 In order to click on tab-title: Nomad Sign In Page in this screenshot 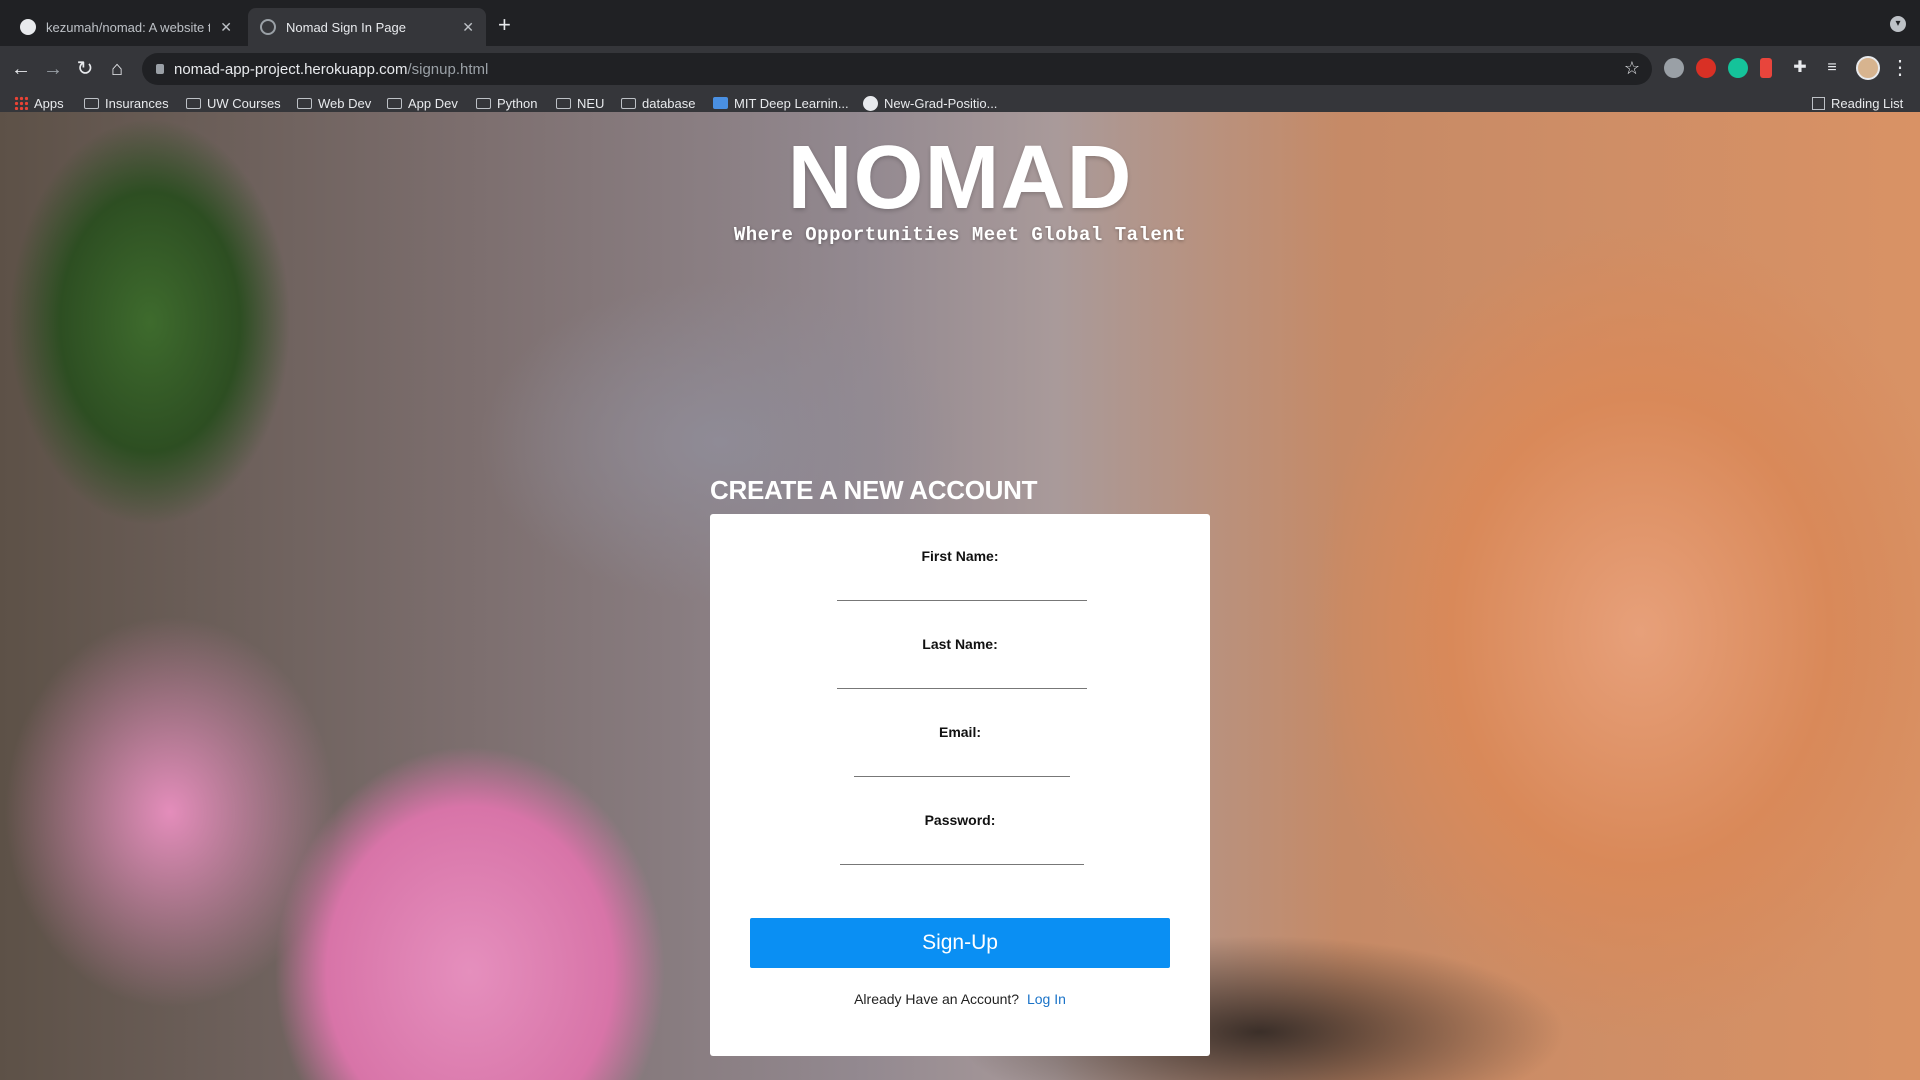, I will do `click(346, 27)`.